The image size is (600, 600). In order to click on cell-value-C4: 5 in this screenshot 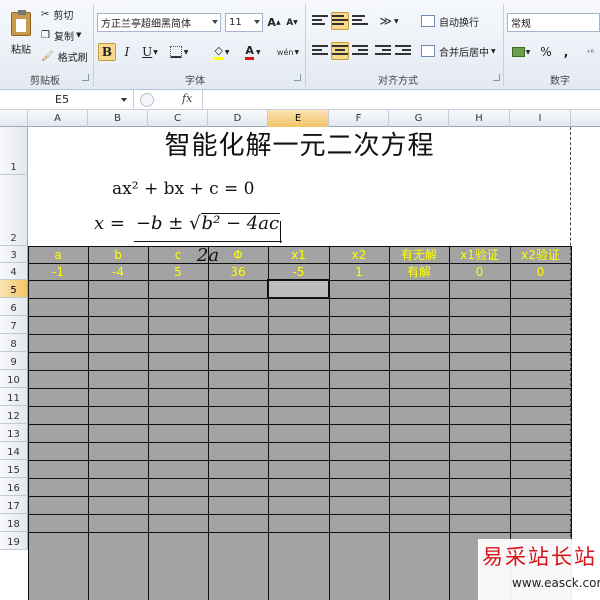, I will do `click(178, 272)`.